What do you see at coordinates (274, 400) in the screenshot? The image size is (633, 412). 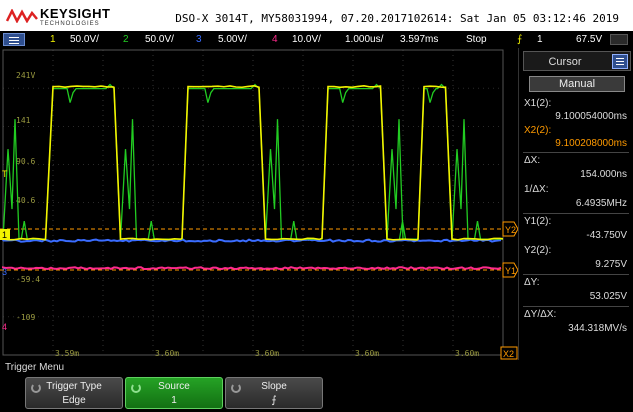 I see `rising-edge-icon: ⨍` at bounding box center [274, 400].